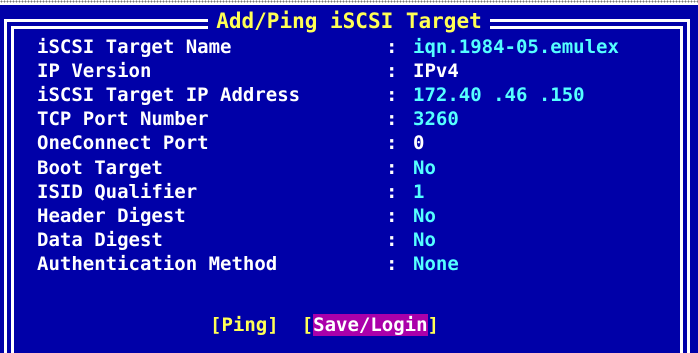  What do you see at coordinates (111, 215) in the screenshot?
I see `field-label: Header Digest` at bounding box center [111, 215].